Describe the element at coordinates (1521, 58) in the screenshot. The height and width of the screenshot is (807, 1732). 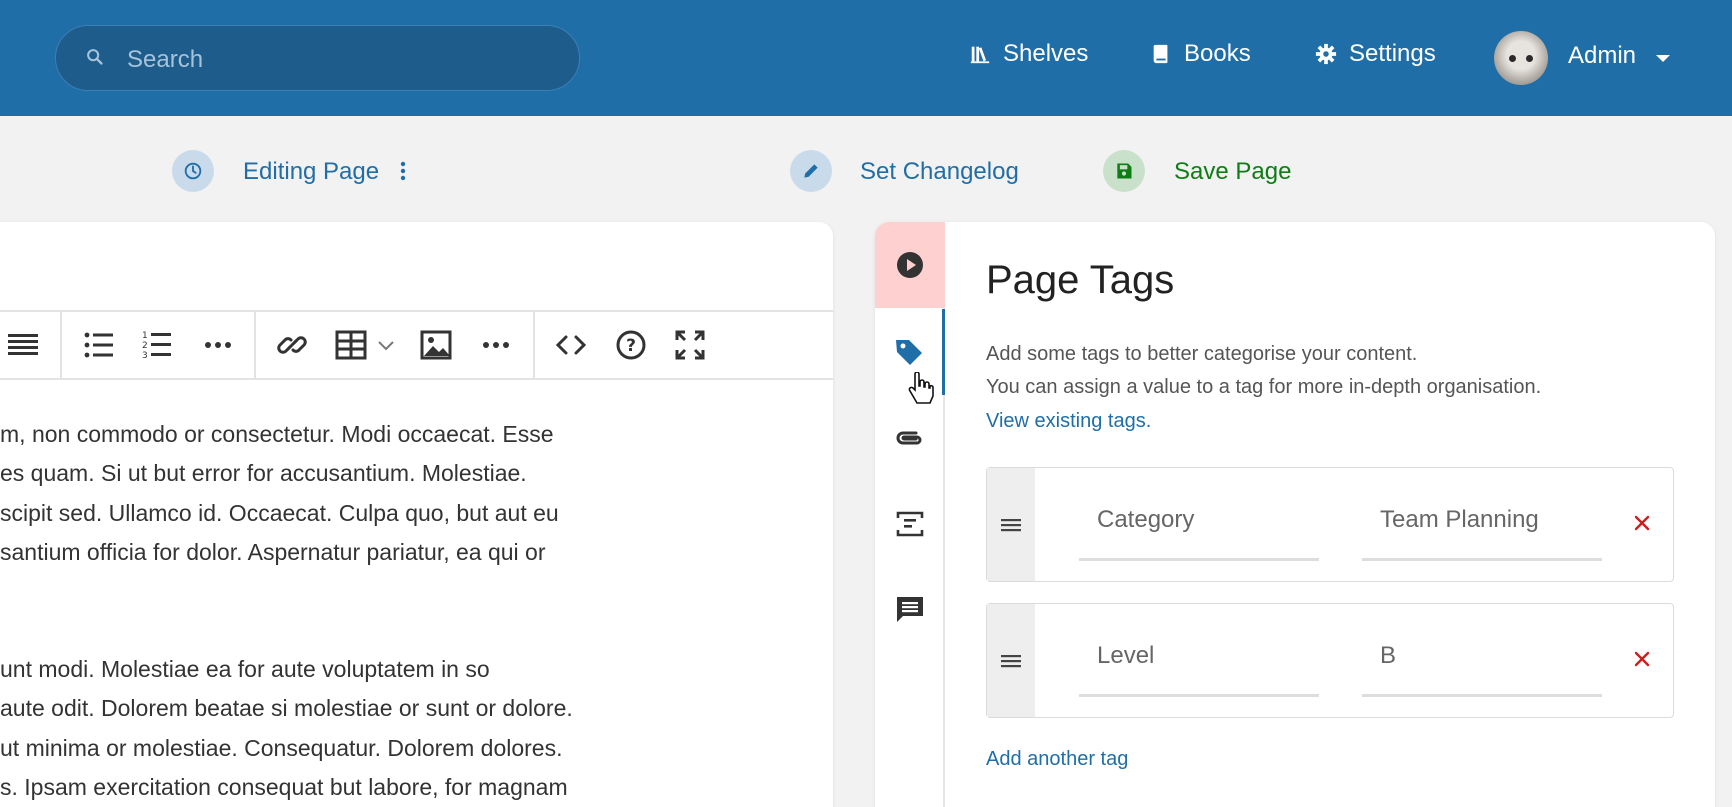
I see `avatar` at that location.